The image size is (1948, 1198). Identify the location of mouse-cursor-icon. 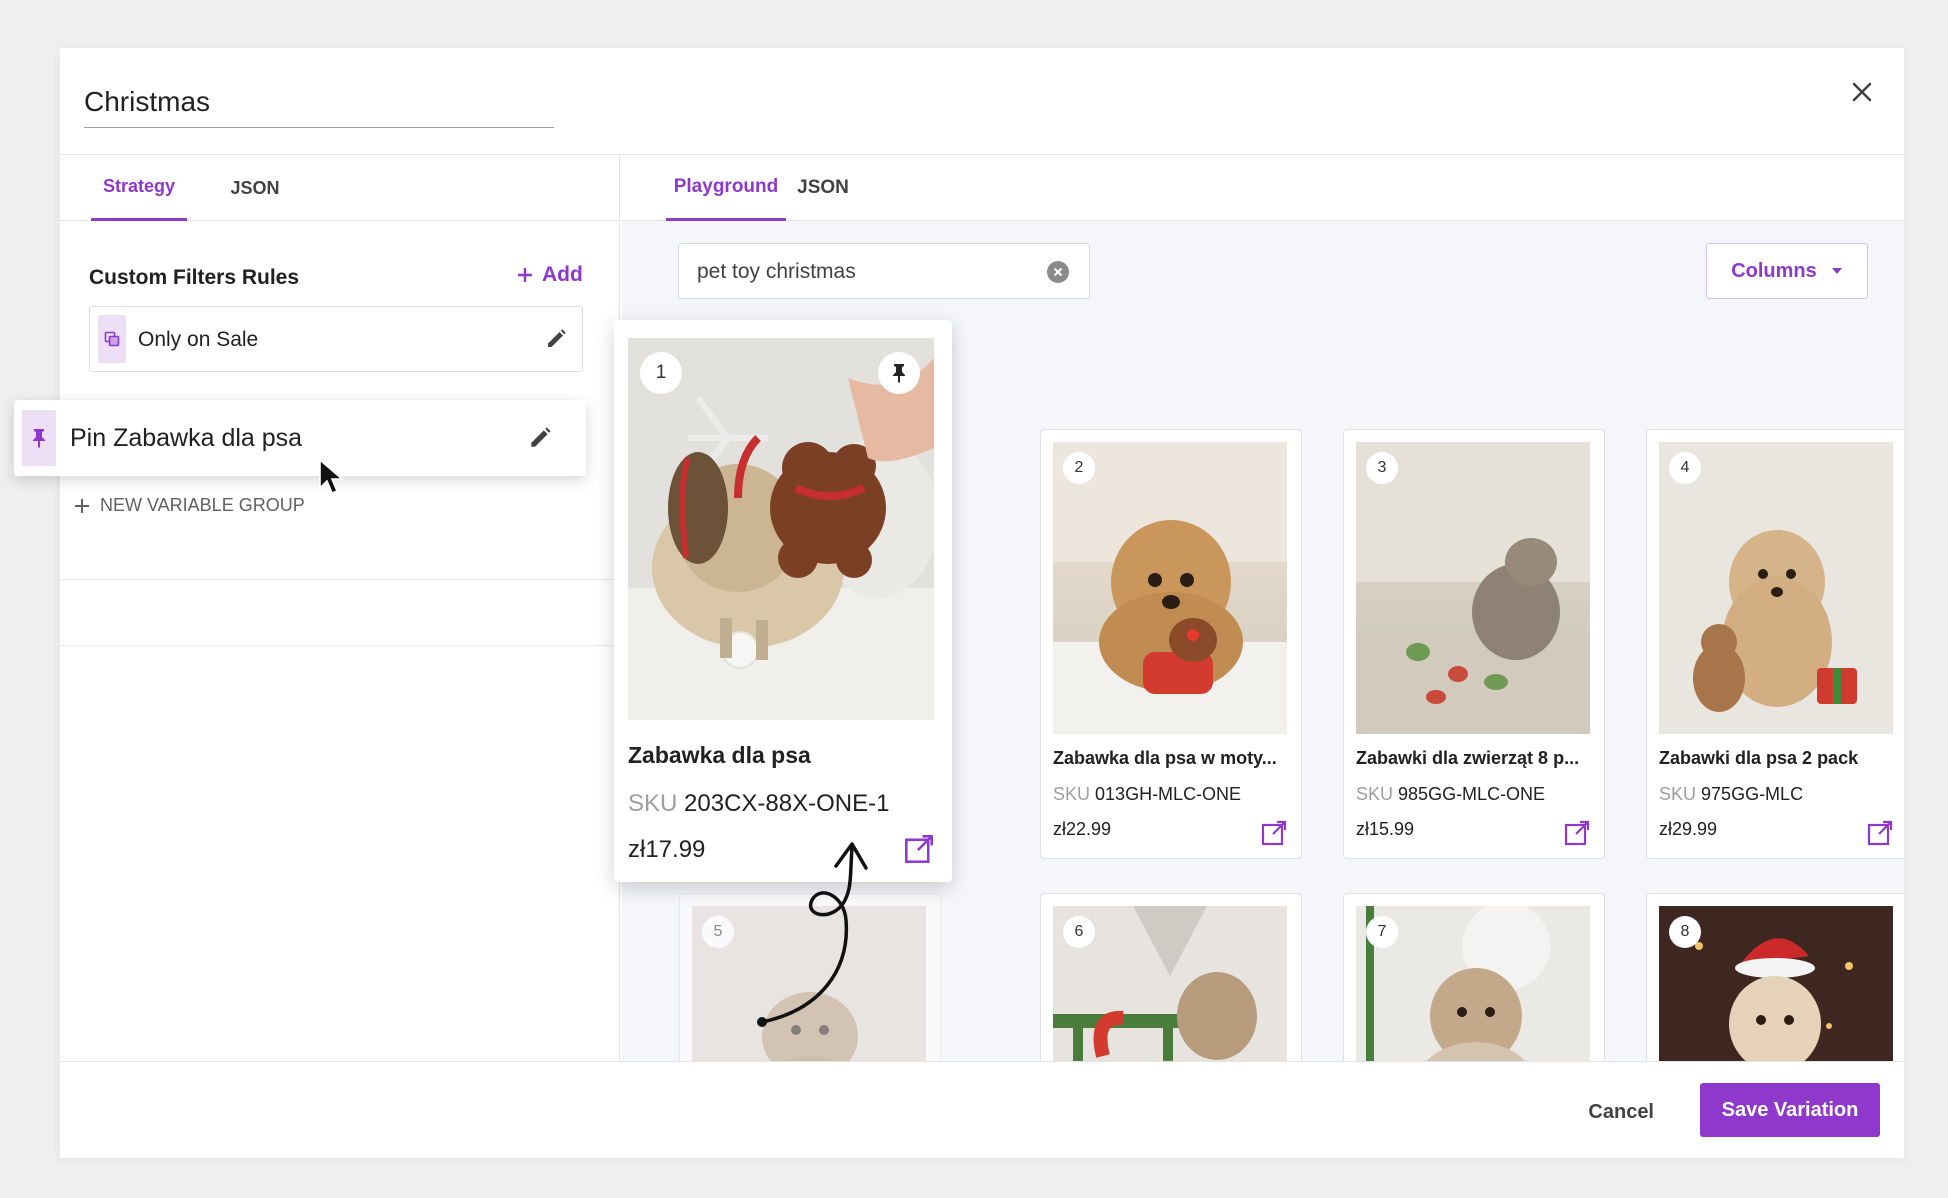
(331, 476).